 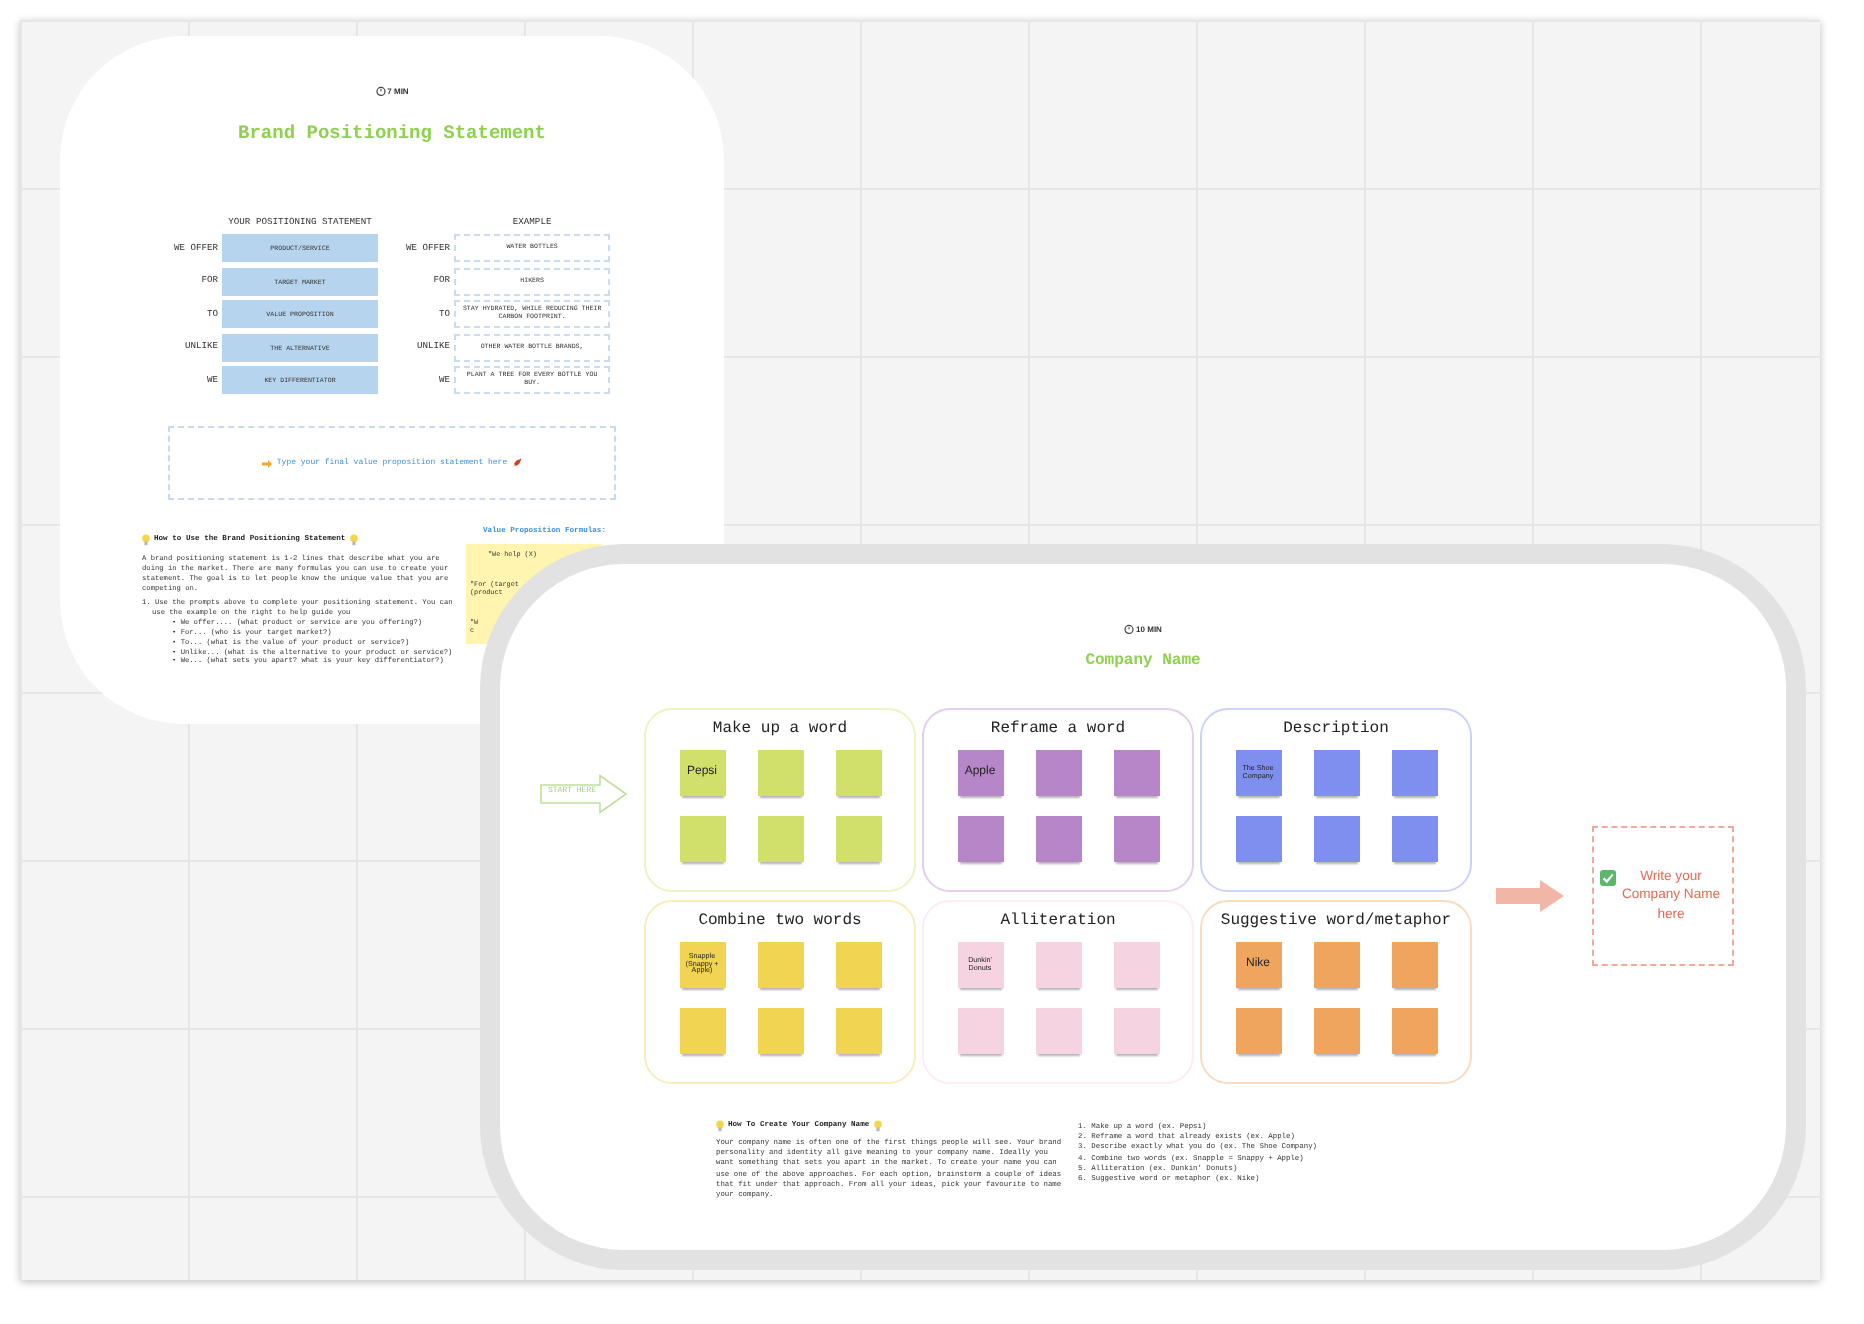 I want to click on arrow-outline-icon, so click(x=584, y=794).